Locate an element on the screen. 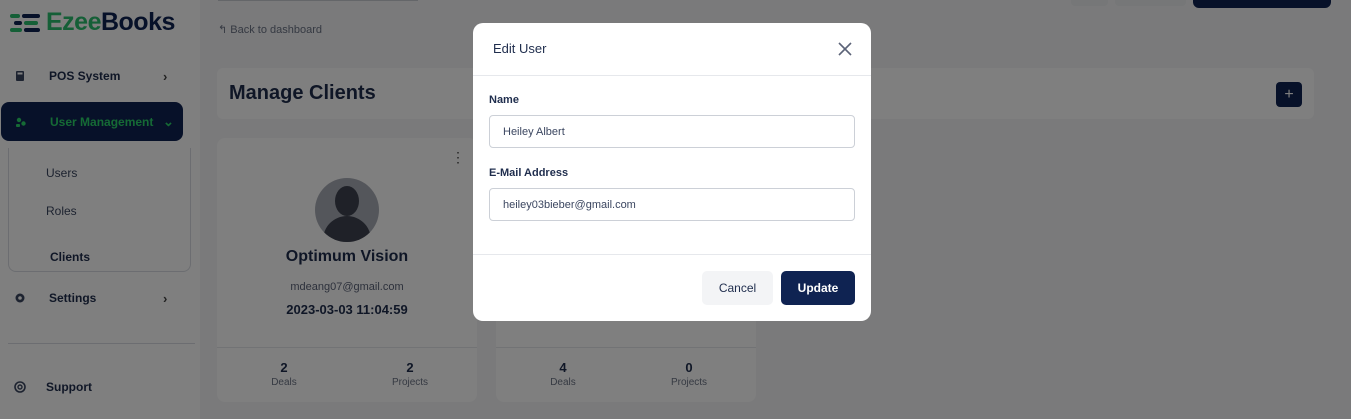 This screenshot has width=1351, height=419. dialog-header-divider is located at coordinates (672, 75).